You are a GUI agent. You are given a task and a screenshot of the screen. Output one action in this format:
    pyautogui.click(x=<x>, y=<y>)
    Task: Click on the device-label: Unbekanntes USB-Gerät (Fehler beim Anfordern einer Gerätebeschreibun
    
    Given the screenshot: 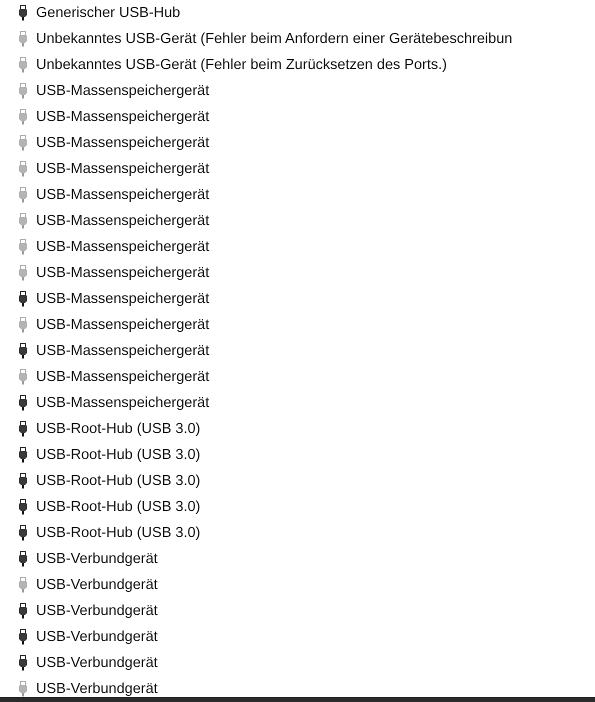 What is the action you would take?
    pyautogui.click(x=274, y=39)
    